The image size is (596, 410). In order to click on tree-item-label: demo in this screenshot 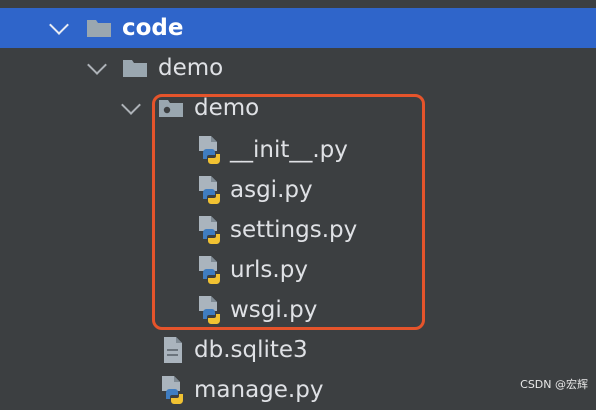, I will do `click(191, 68)`.